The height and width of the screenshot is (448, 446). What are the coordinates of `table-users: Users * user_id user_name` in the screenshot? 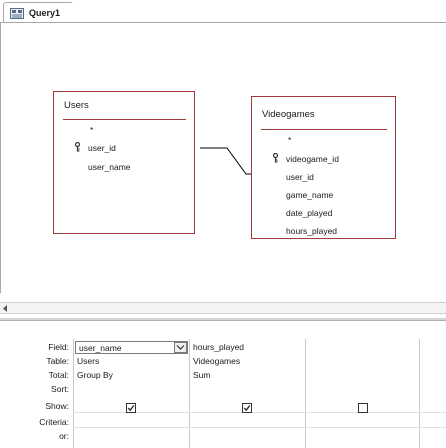 It's located at (124, 162).